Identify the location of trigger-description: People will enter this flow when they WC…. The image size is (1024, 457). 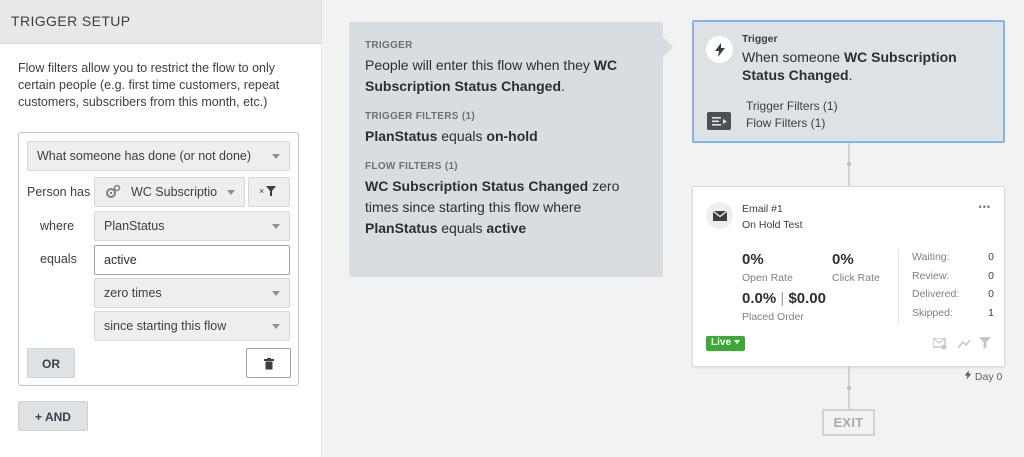
(506, 76).